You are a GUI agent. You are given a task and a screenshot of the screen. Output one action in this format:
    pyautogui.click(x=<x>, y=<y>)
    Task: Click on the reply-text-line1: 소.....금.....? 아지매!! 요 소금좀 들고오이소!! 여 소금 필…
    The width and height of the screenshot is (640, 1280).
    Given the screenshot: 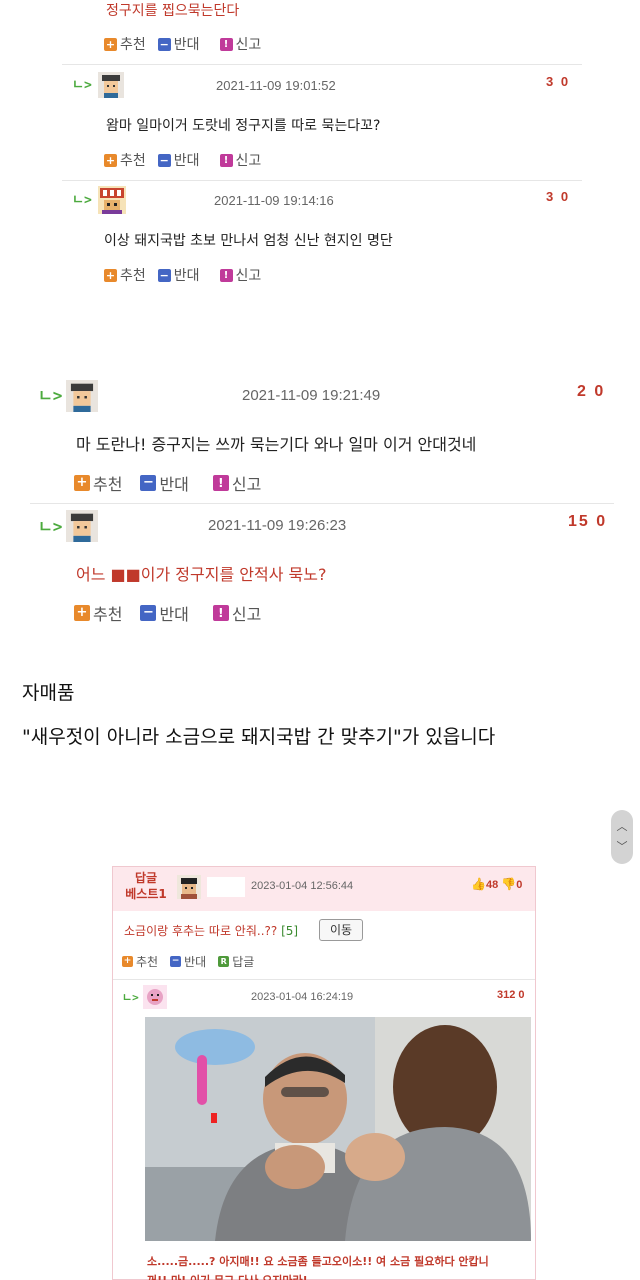 What is the action you would take?
    pyautogui.click(x=318, y=1261)
    